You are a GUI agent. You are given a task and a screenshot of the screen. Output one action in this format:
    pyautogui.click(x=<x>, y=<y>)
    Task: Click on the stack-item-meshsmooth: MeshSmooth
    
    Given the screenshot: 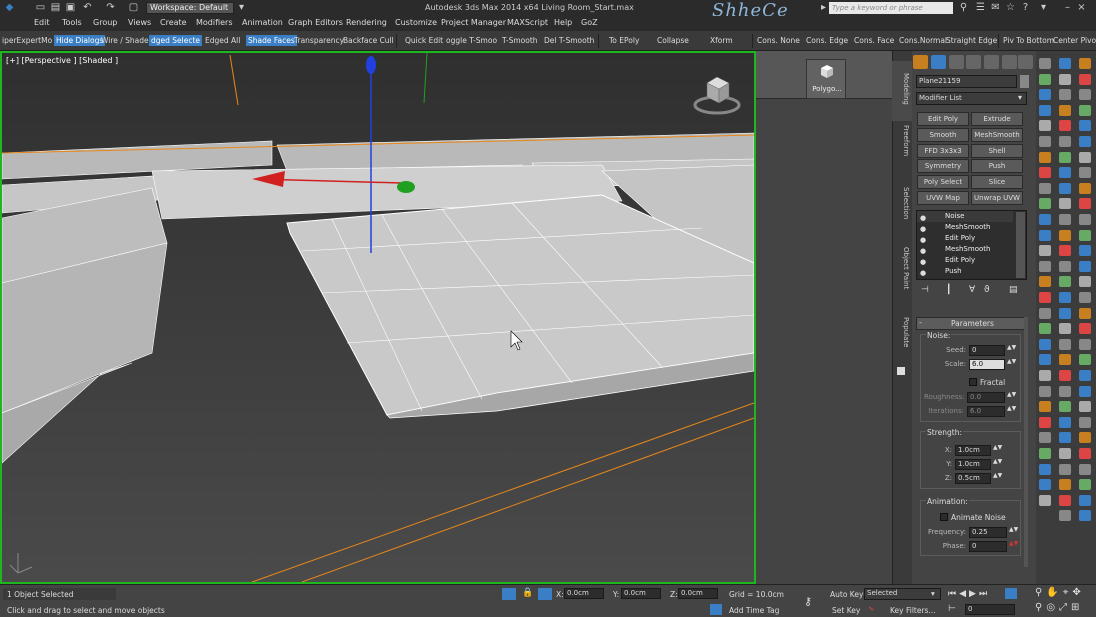 What is the action you would take?
    pyautogui.click(x=965, y=227)
    